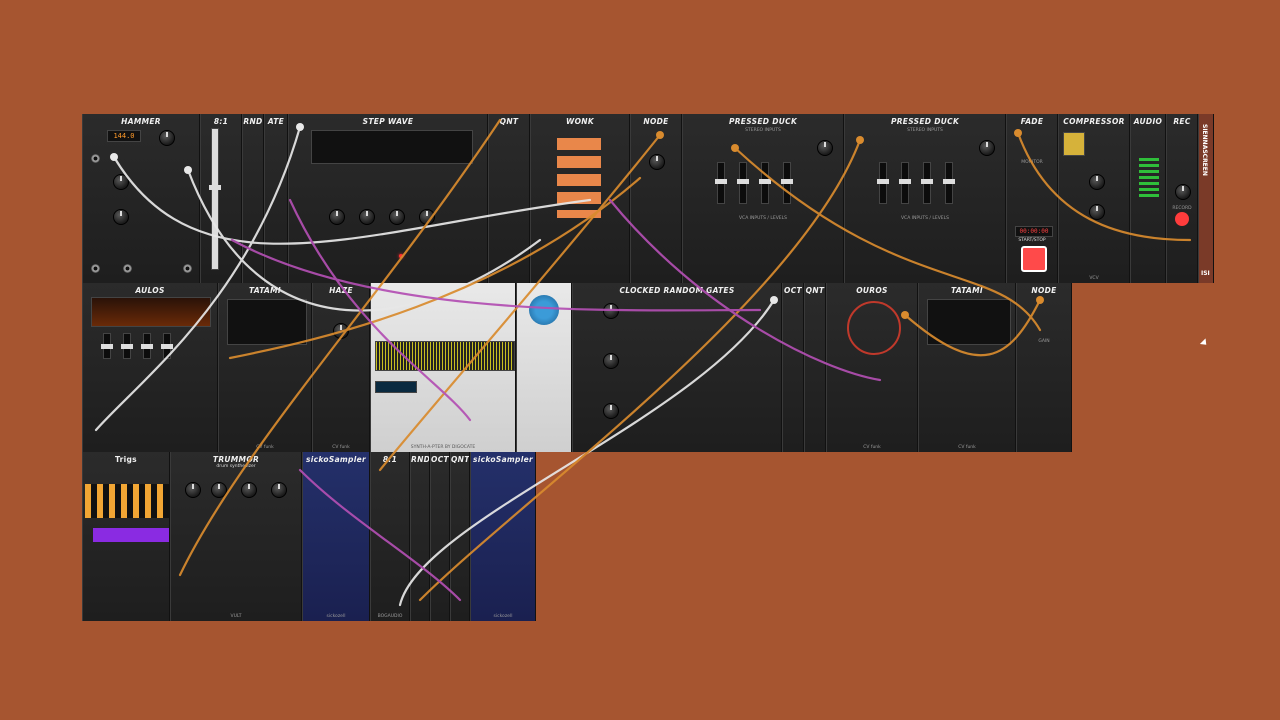 Image resolution: width=1280 pixels, height=720 pixels. What do you see at coordinates (1044, 367) in the screenshot?
I see `module-node-2: NODE GAIN` at bounding box center [1044, 367].